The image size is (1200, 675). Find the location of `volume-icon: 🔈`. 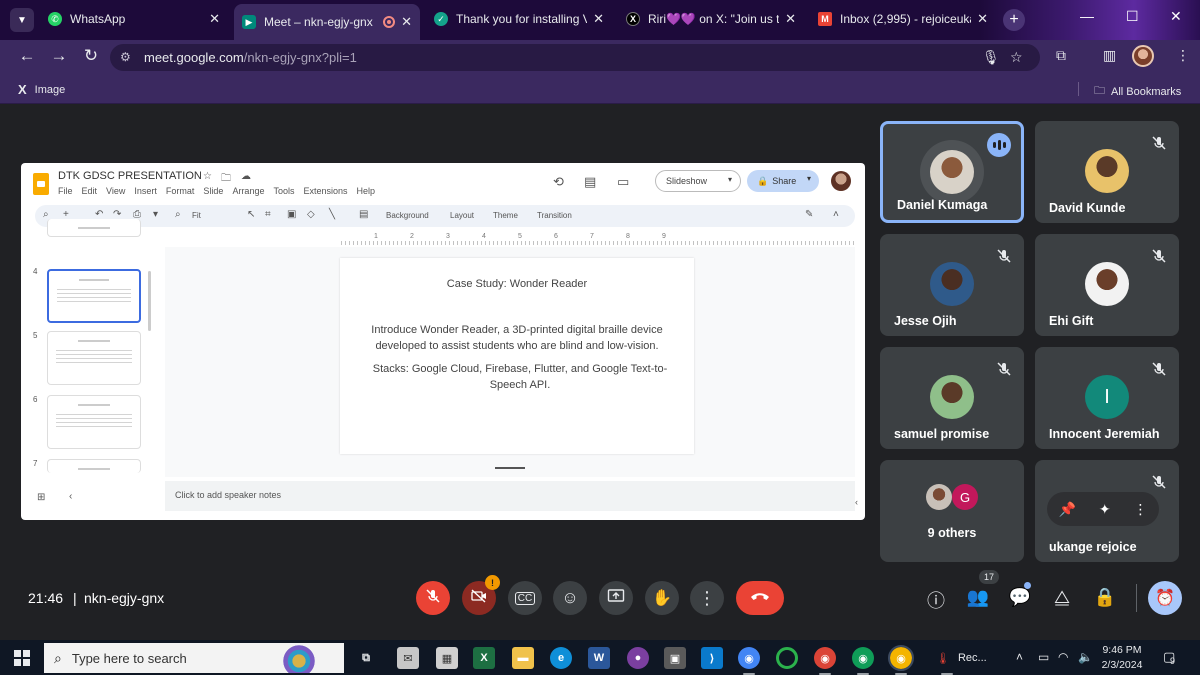

volume-icon: 🔈 is located at coordinates (1085, 657).